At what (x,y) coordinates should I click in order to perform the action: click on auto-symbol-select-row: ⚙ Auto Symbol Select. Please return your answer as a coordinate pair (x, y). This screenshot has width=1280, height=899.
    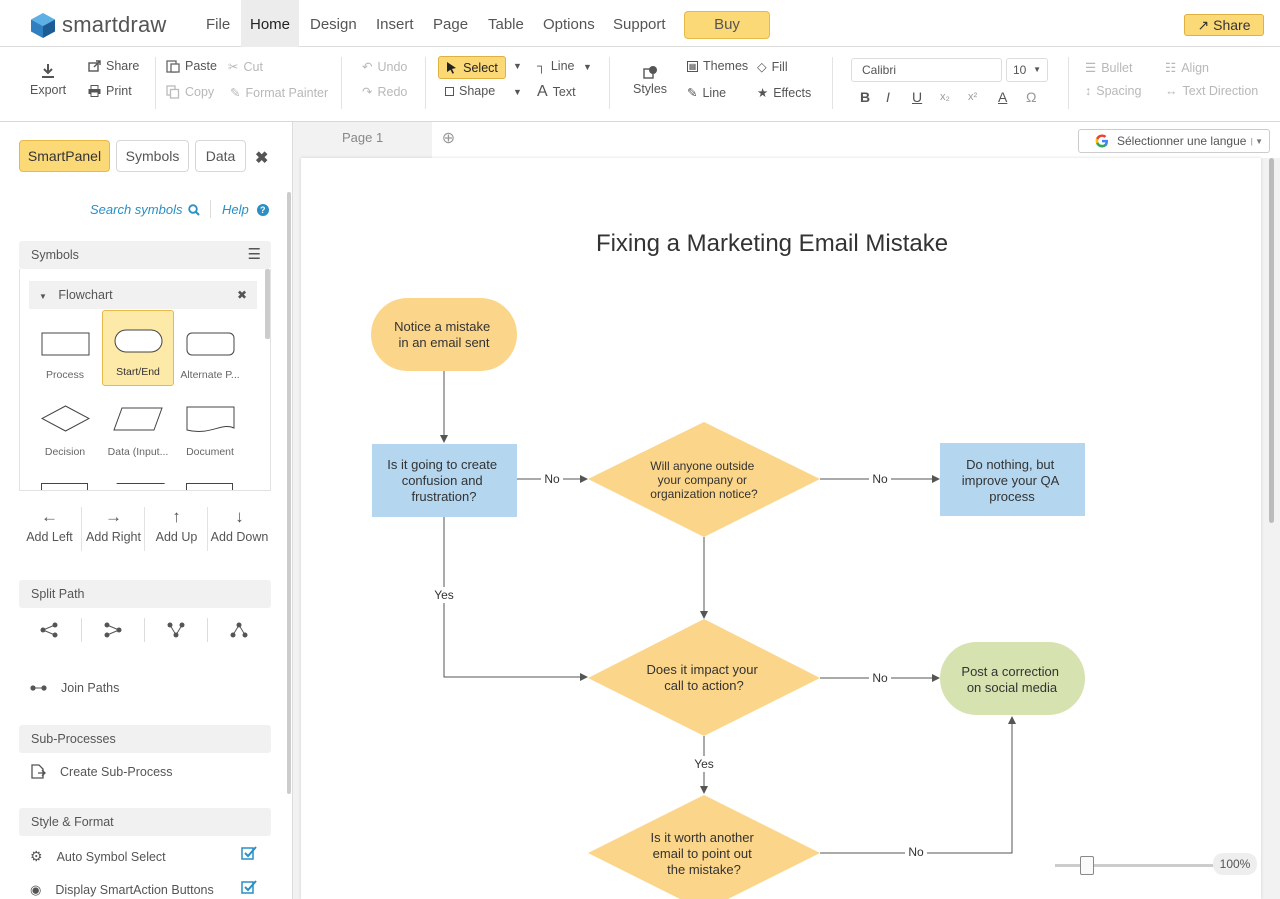
    Looking at the image, I should click on (98, 856).